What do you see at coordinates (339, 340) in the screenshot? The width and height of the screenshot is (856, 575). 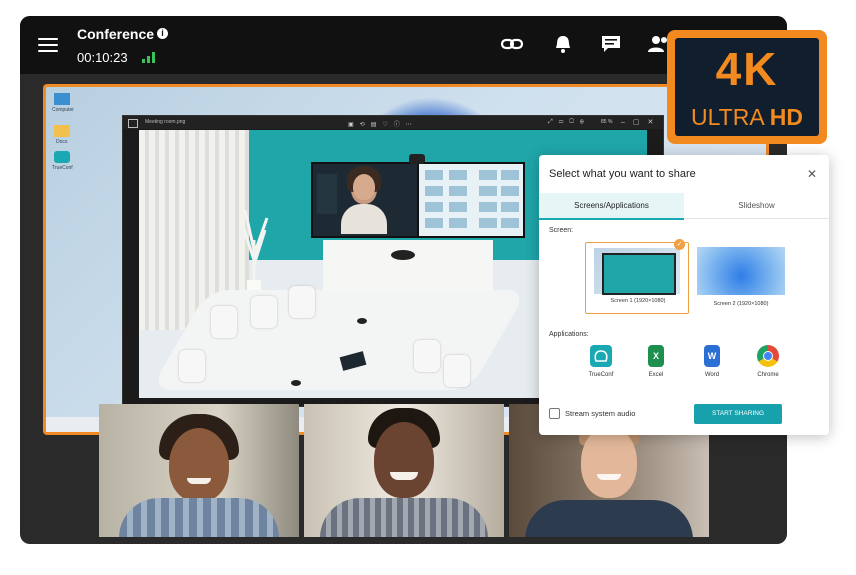 I see `conference-table` at bounding box center [339, 340].